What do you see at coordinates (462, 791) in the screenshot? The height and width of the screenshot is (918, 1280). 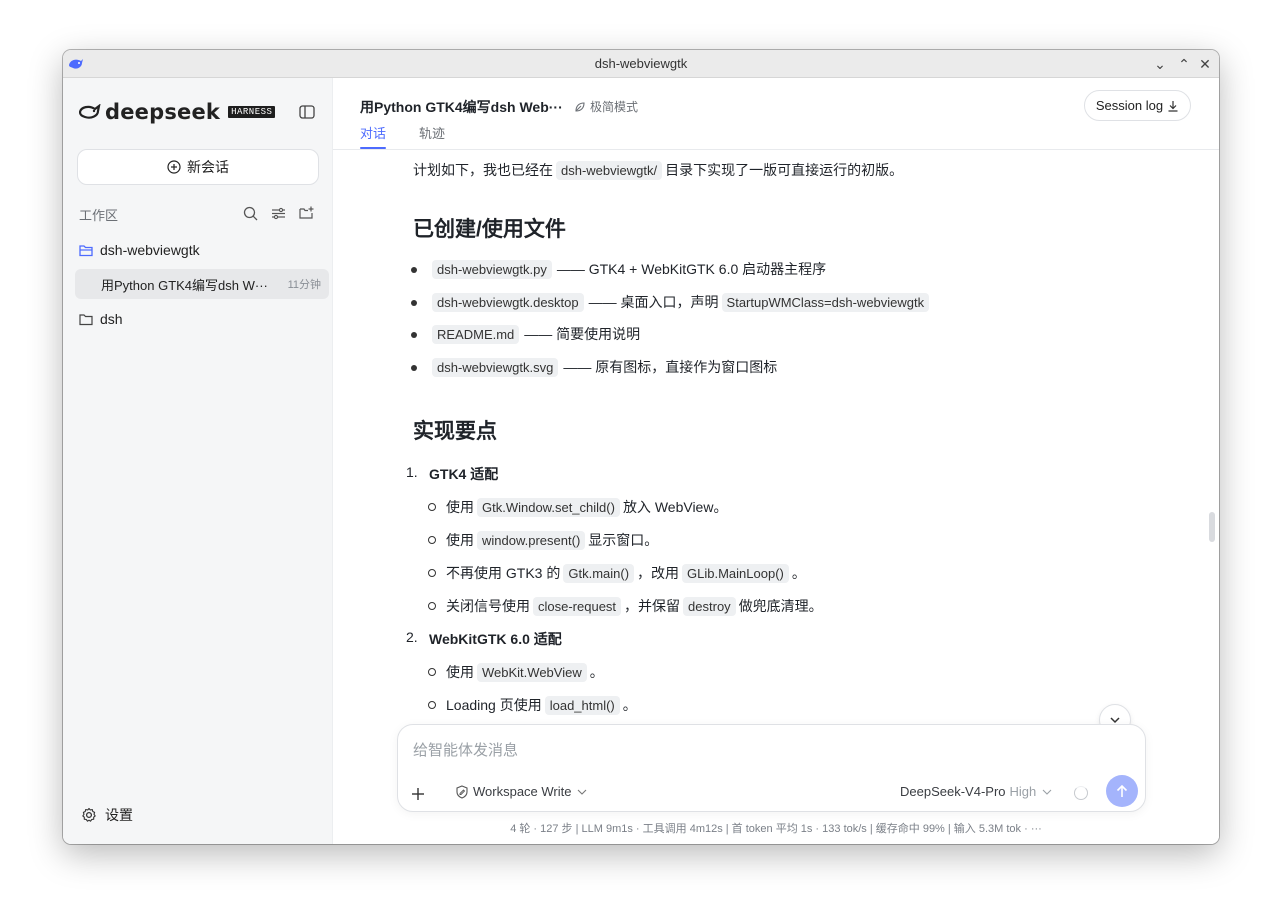 I see `shield-edit-icon` at bounding box center [462, 791].